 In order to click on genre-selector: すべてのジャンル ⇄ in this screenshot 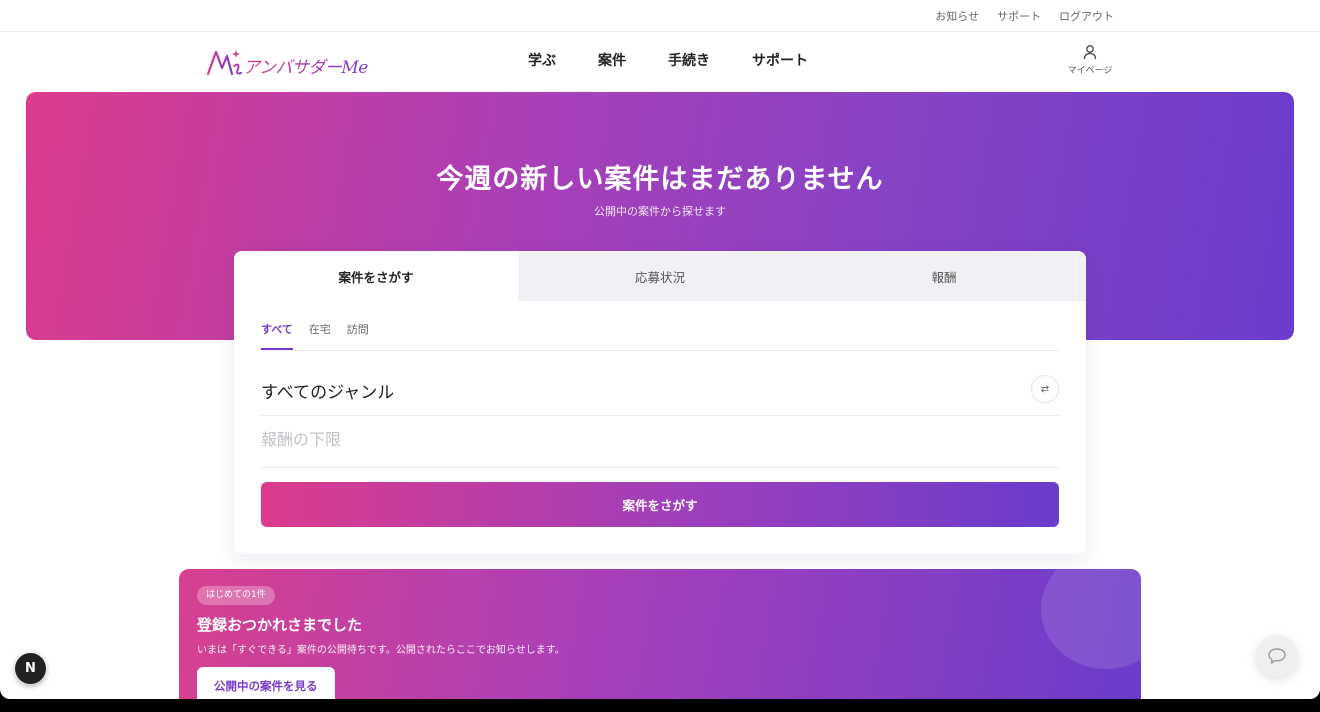, I will do `click(660, 383)`.